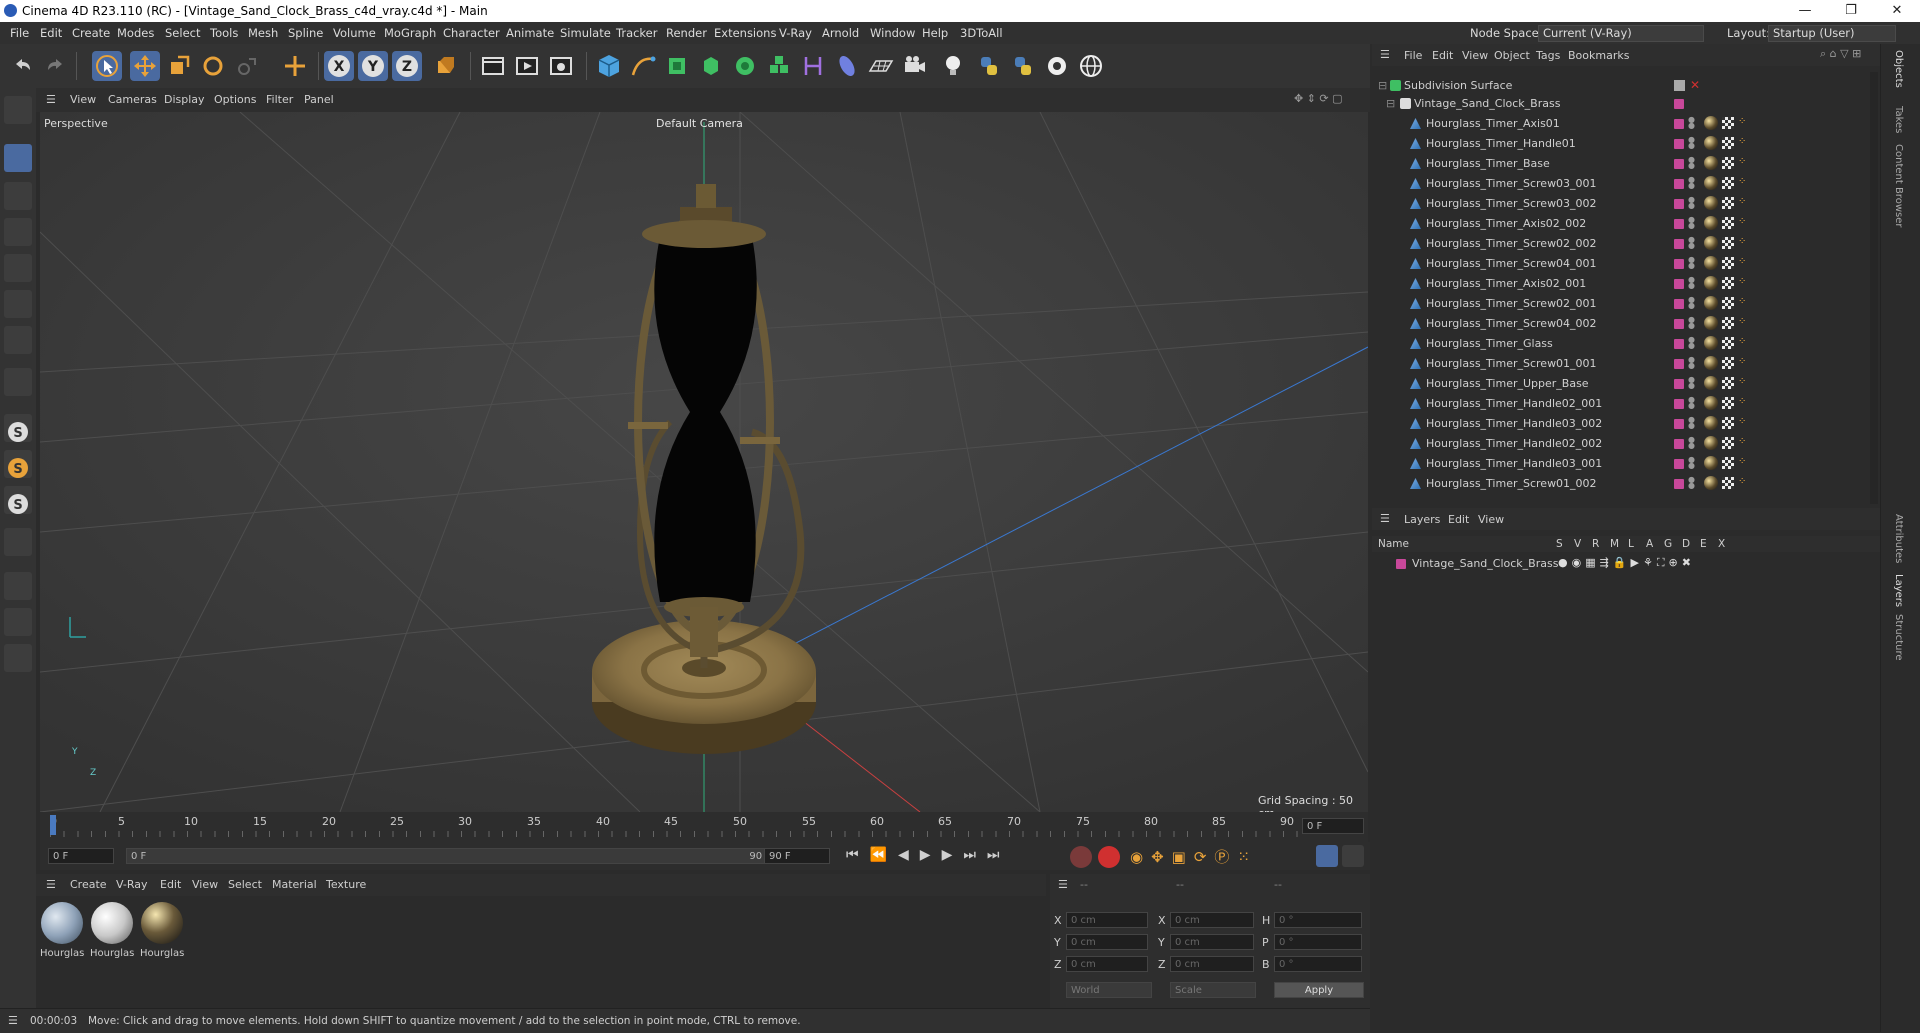  What do you see at coordinates (18, 304) in the screenshot?
I see `polygons-mode-icon` at bounding box center [18, 304].